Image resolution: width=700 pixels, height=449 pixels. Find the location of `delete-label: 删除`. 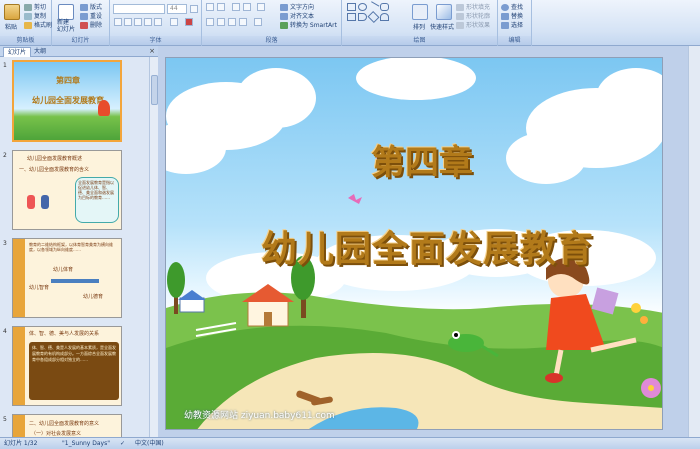

delete-label: 删除 is located at coordinates (96, 25).